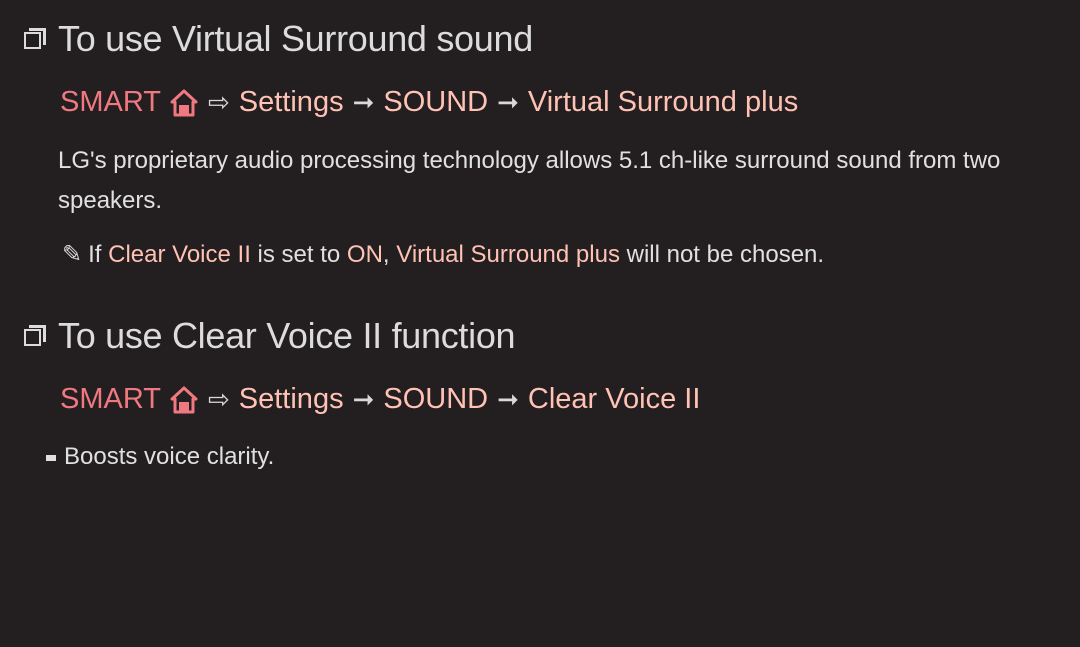 The image size is (1080, 647). Describe the element at coordinates (722, 254) in the screenshot. I see `note-text: will not be chosen.` at that location.